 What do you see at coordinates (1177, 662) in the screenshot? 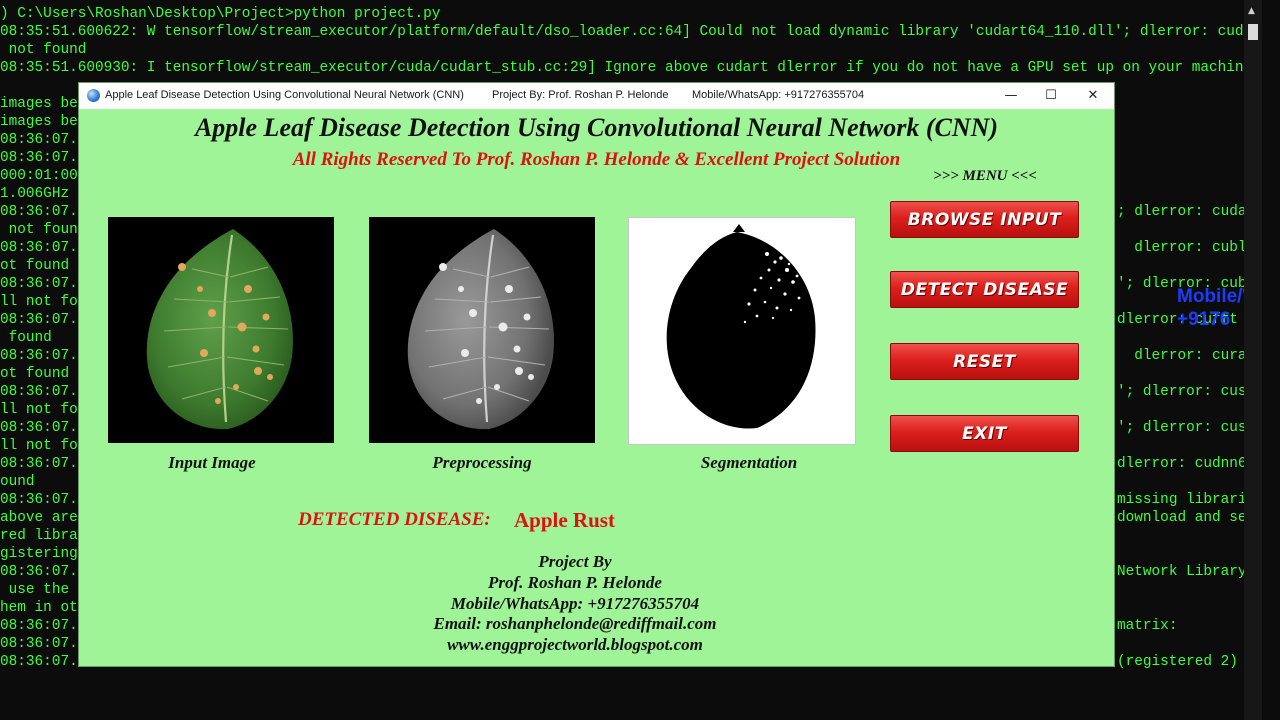
I see `console-line-right: (registered 2)` at bounding box center [1177, 662].